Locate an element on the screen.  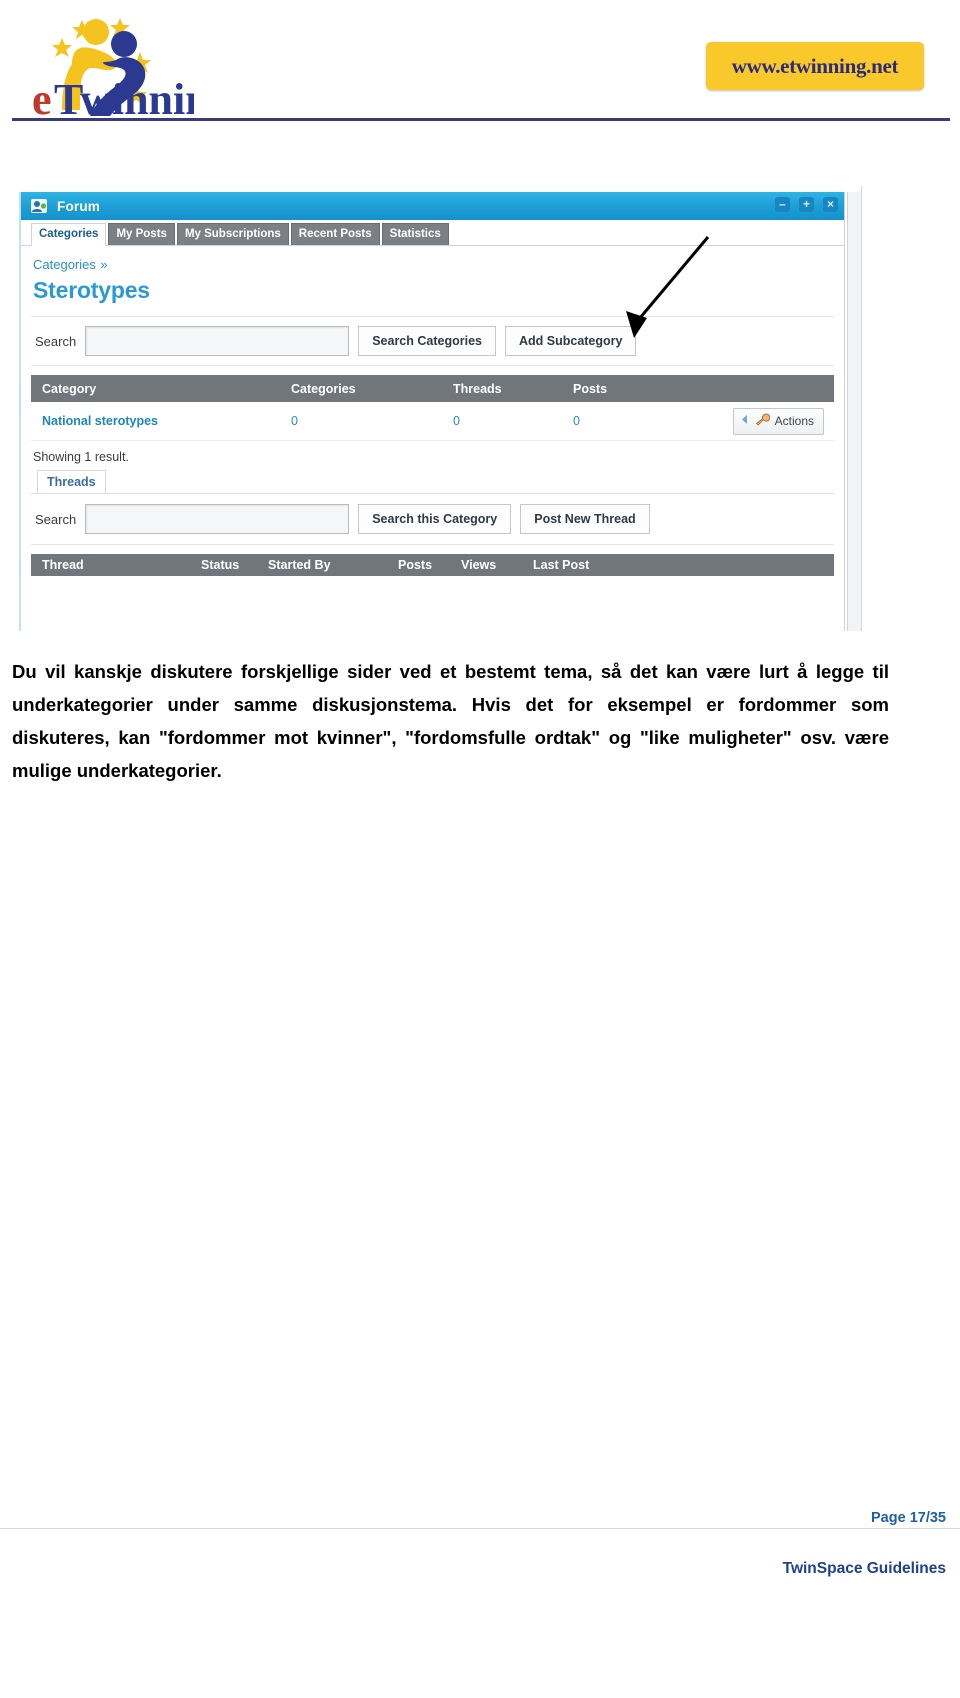
row-posts-count: 0 is located at coordinates (576, 421).